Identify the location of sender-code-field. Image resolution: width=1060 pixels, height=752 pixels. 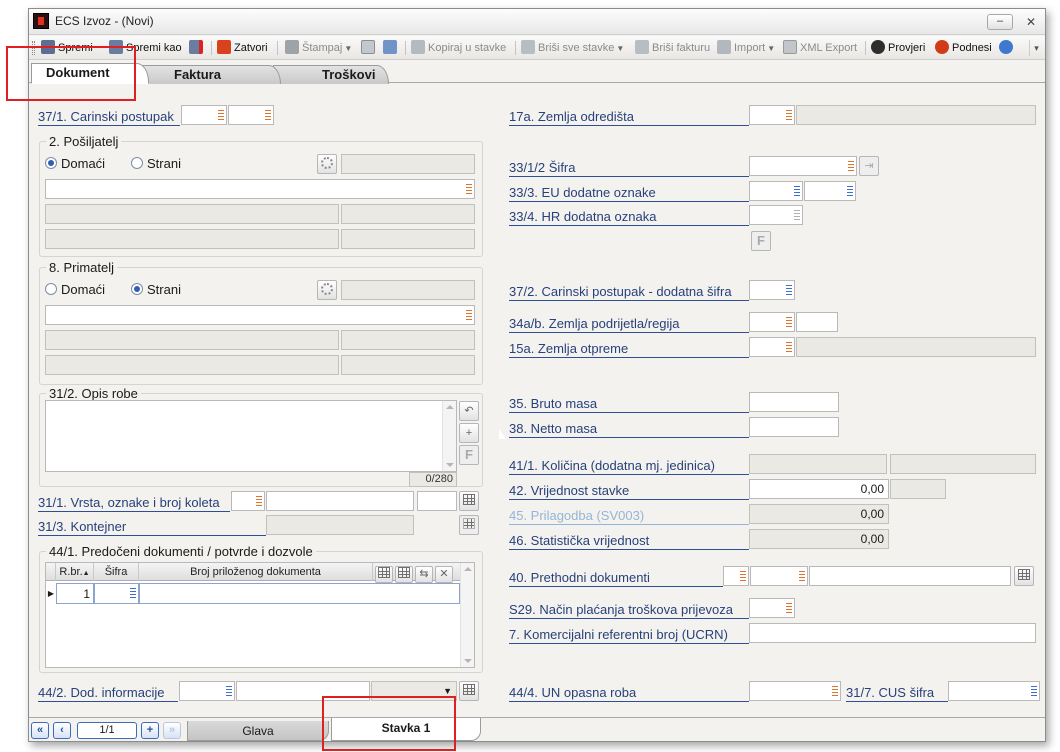
(408, 164).